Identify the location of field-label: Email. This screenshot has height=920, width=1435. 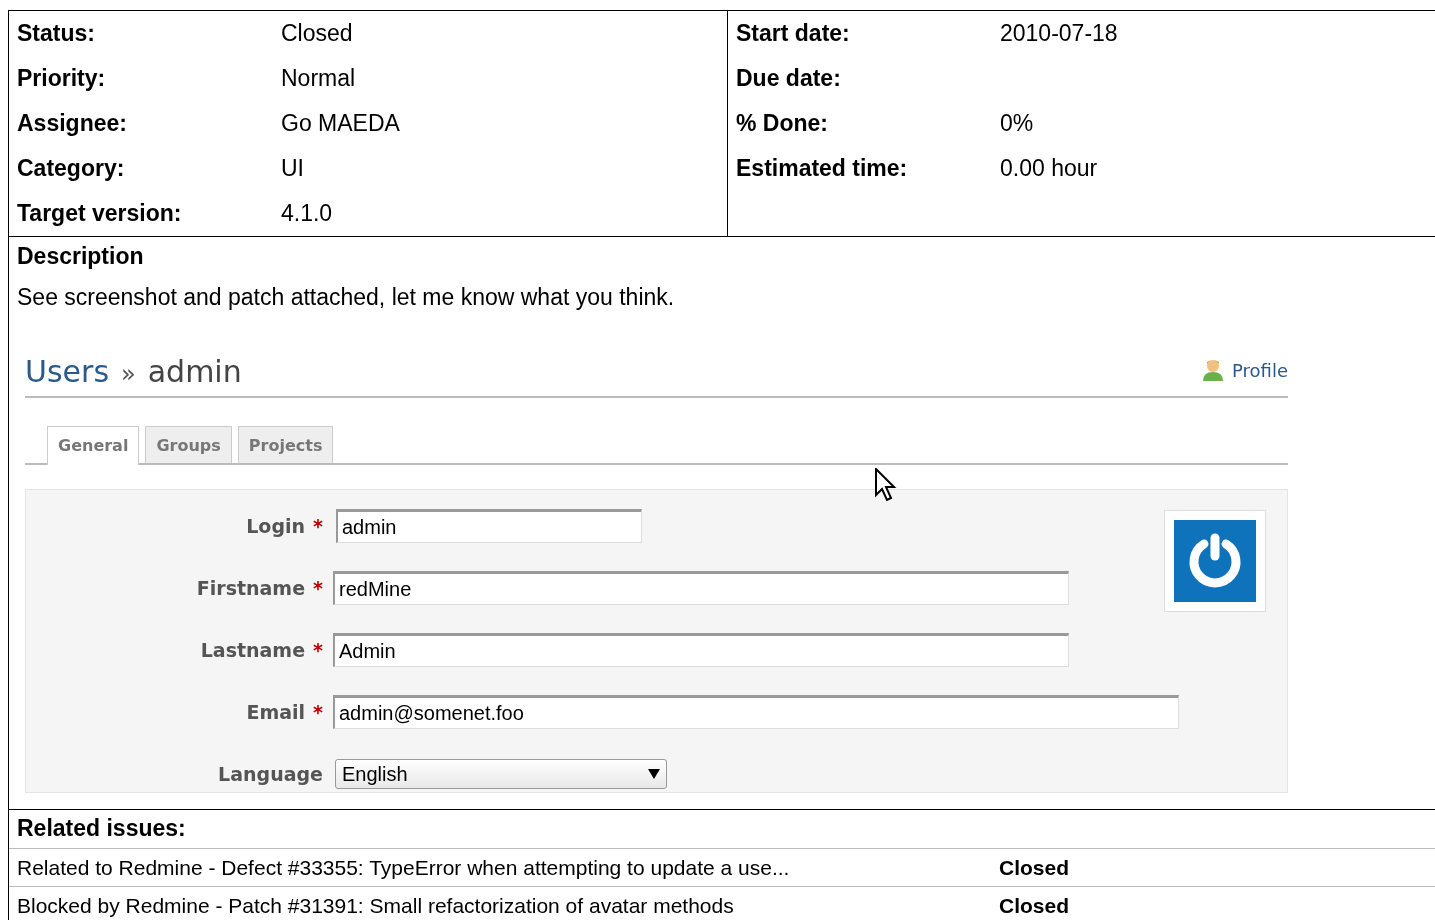
(276, 712).